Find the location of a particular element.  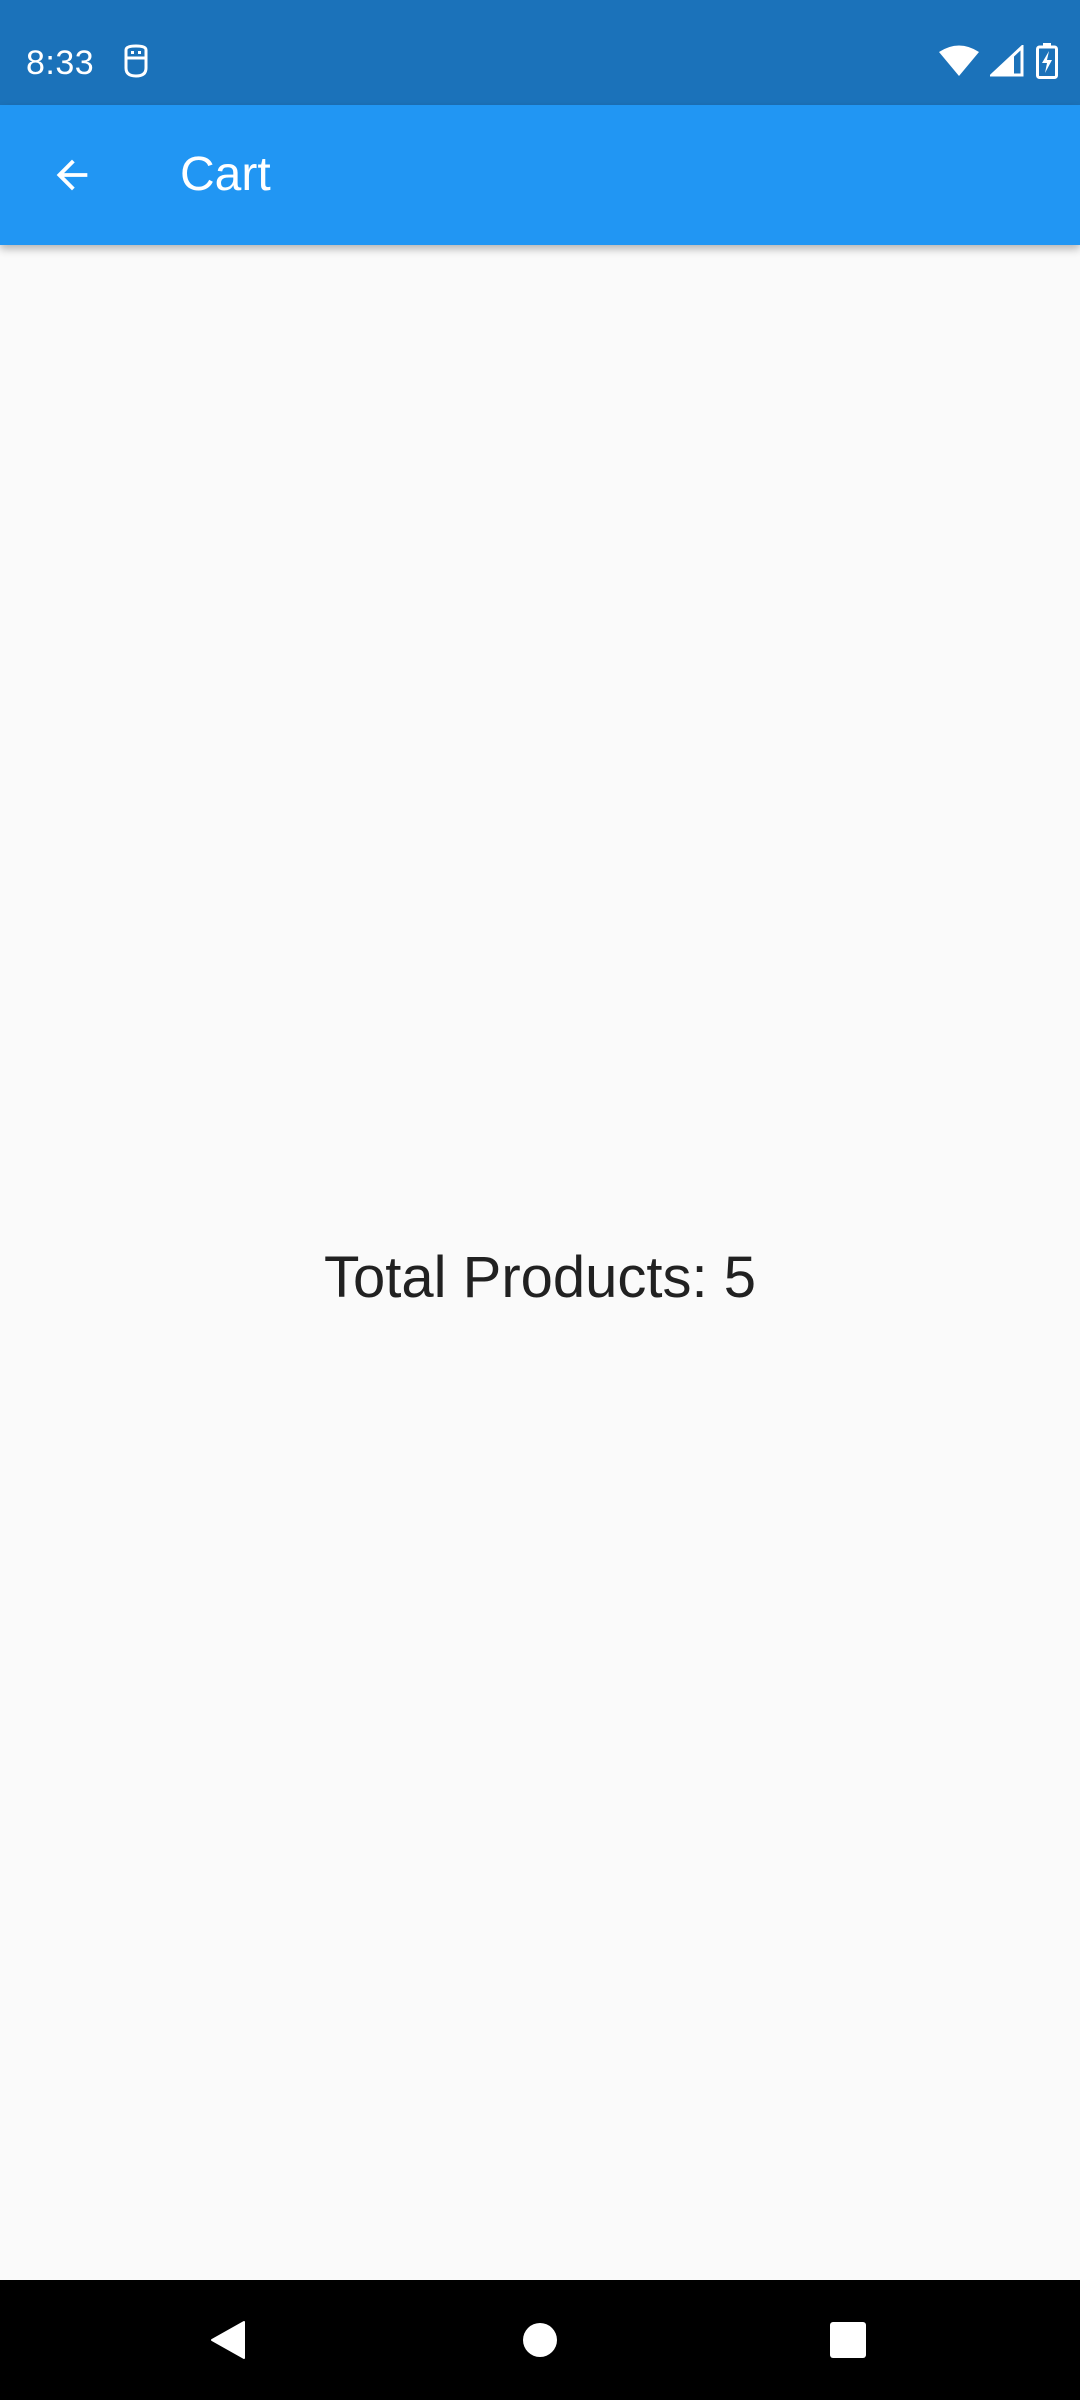

status-bar: 8:33 is located at coordinates (540, 52).